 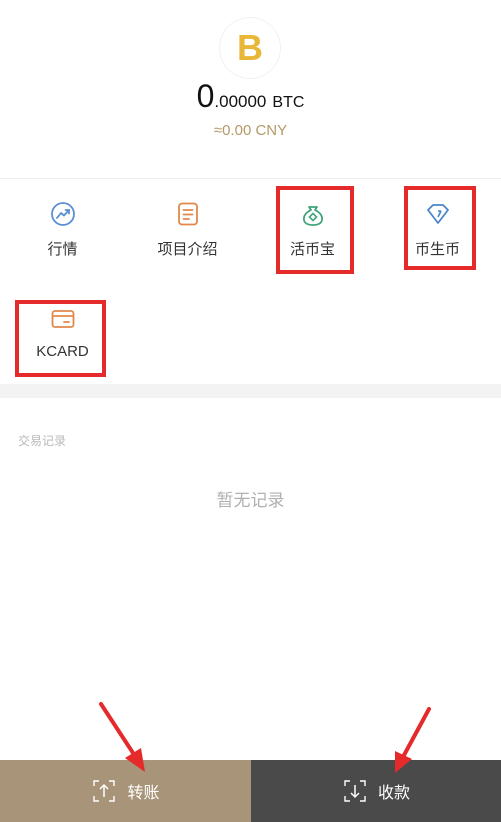 What do you see at coordinates (187, 249) in the screenshot?
I see `menu-item-label: 项目介绍` at bounding box center [187, 249].